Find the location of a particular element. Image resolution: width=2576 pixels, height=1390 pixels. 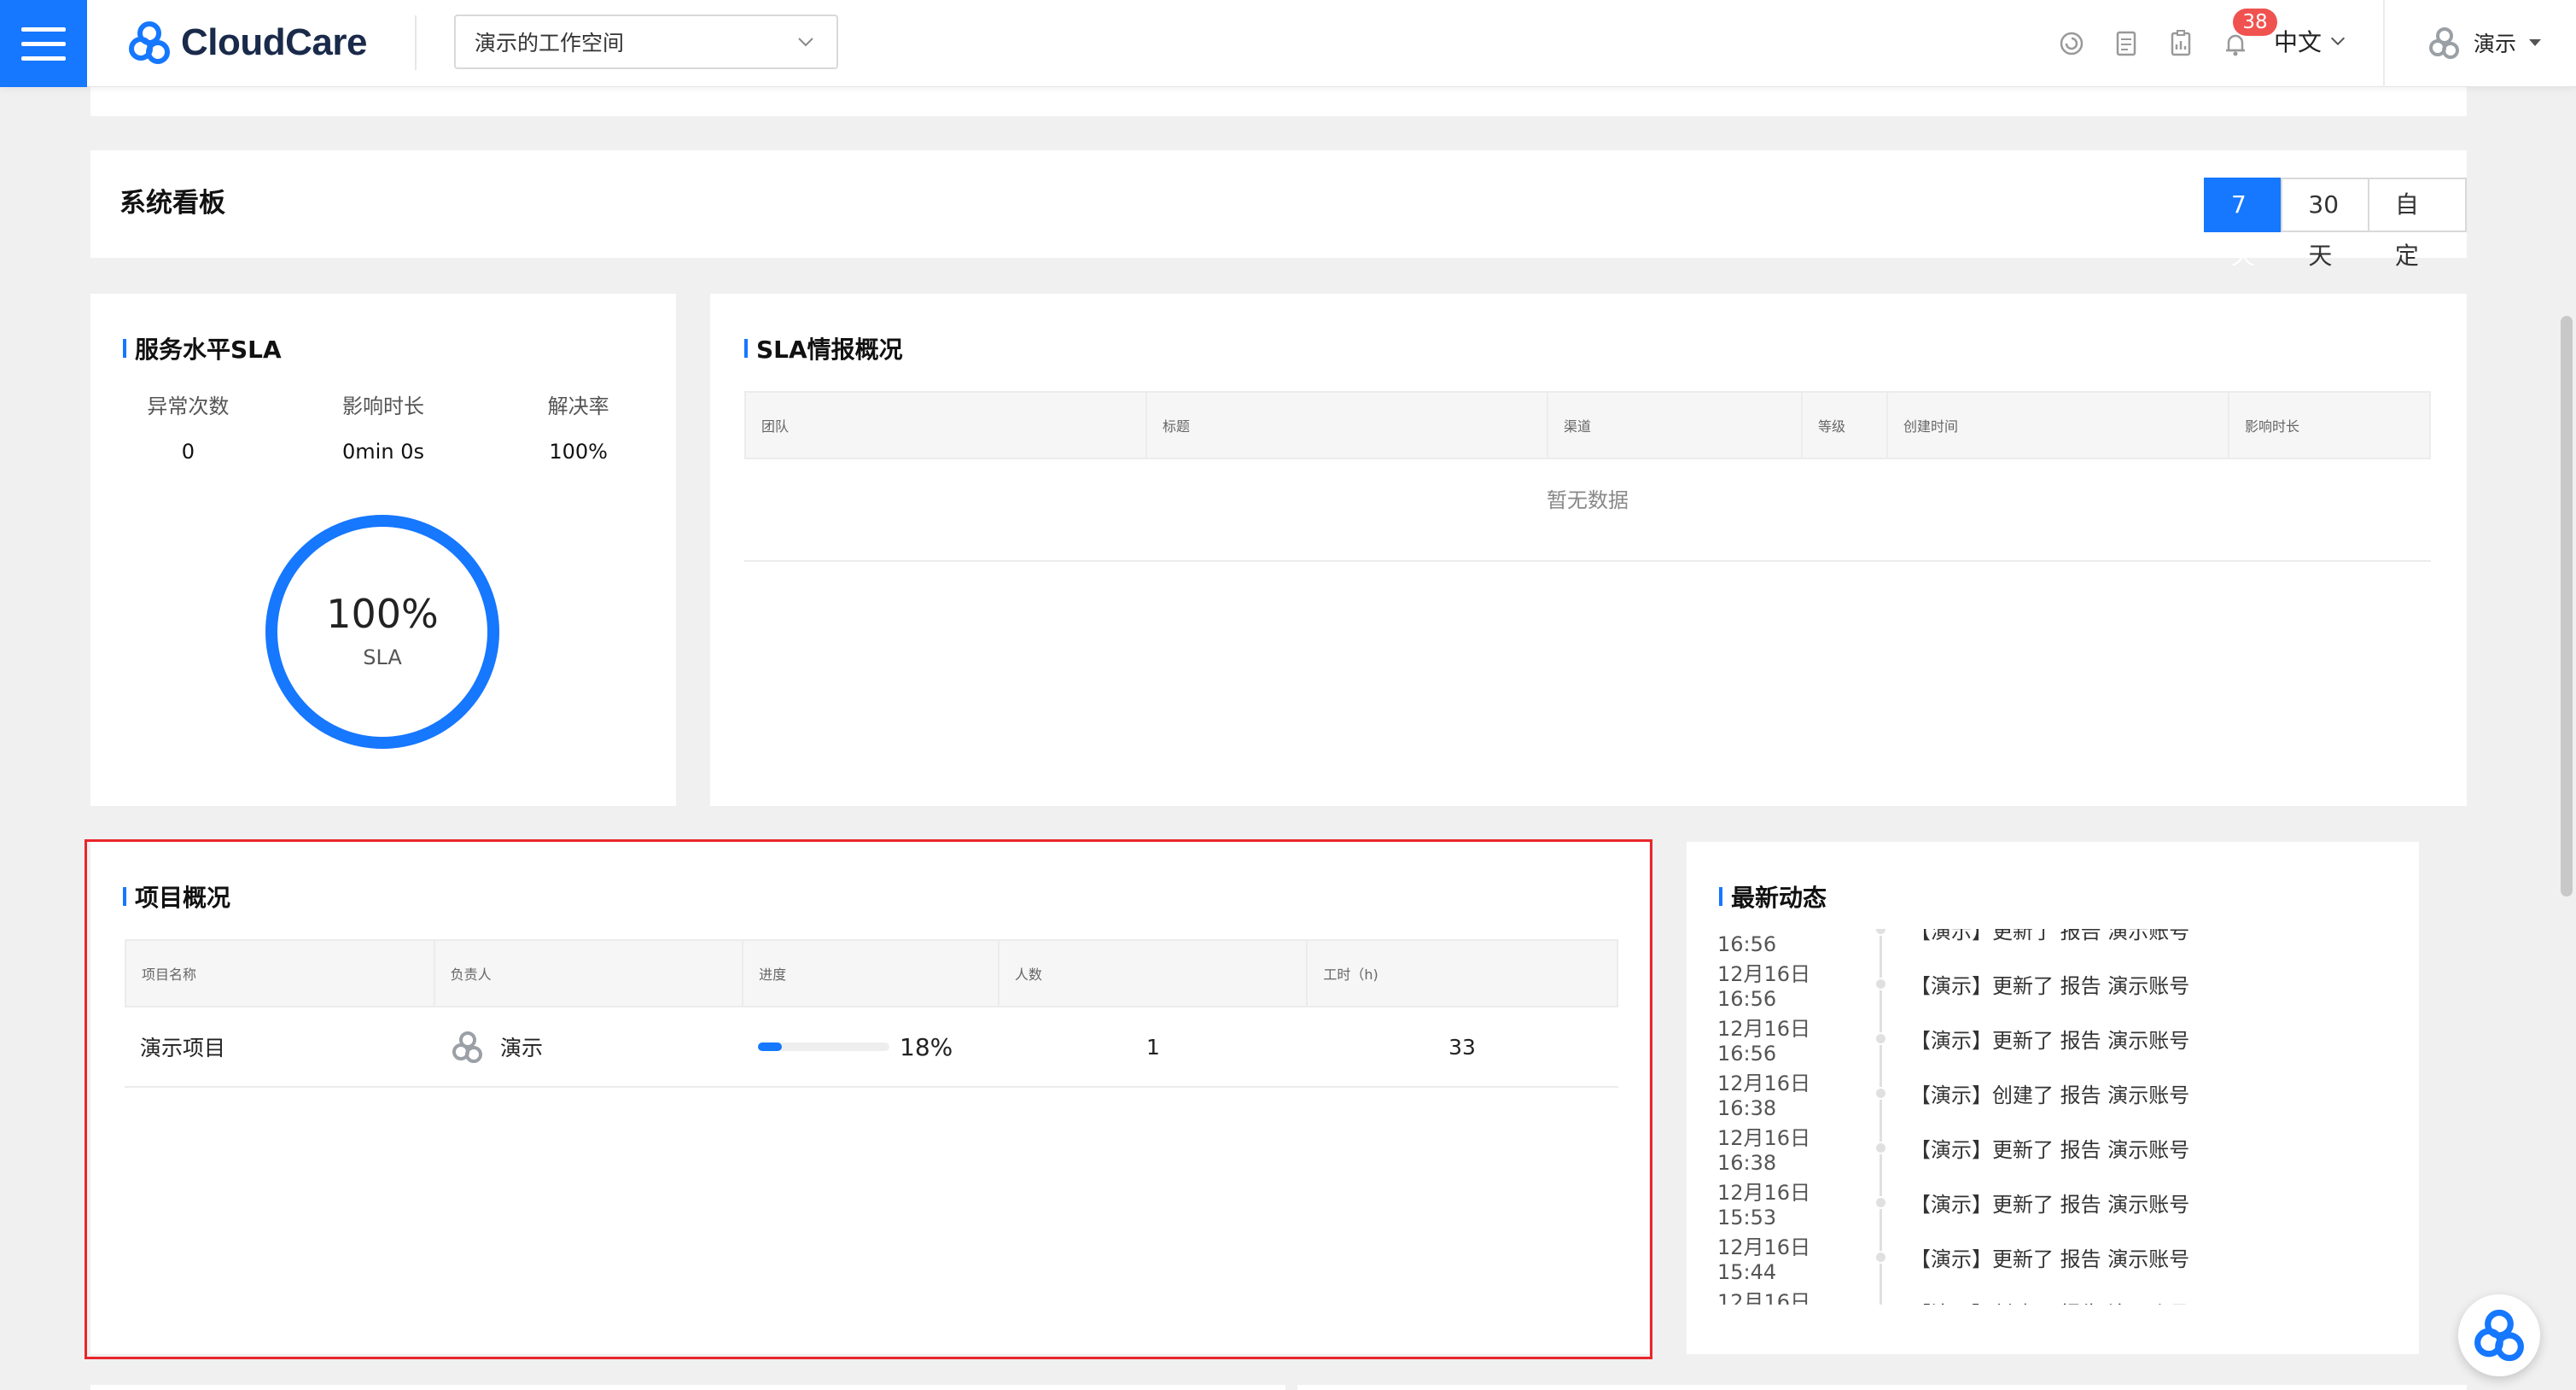

project-progress: 18% is located at coordinates (871, 1046).